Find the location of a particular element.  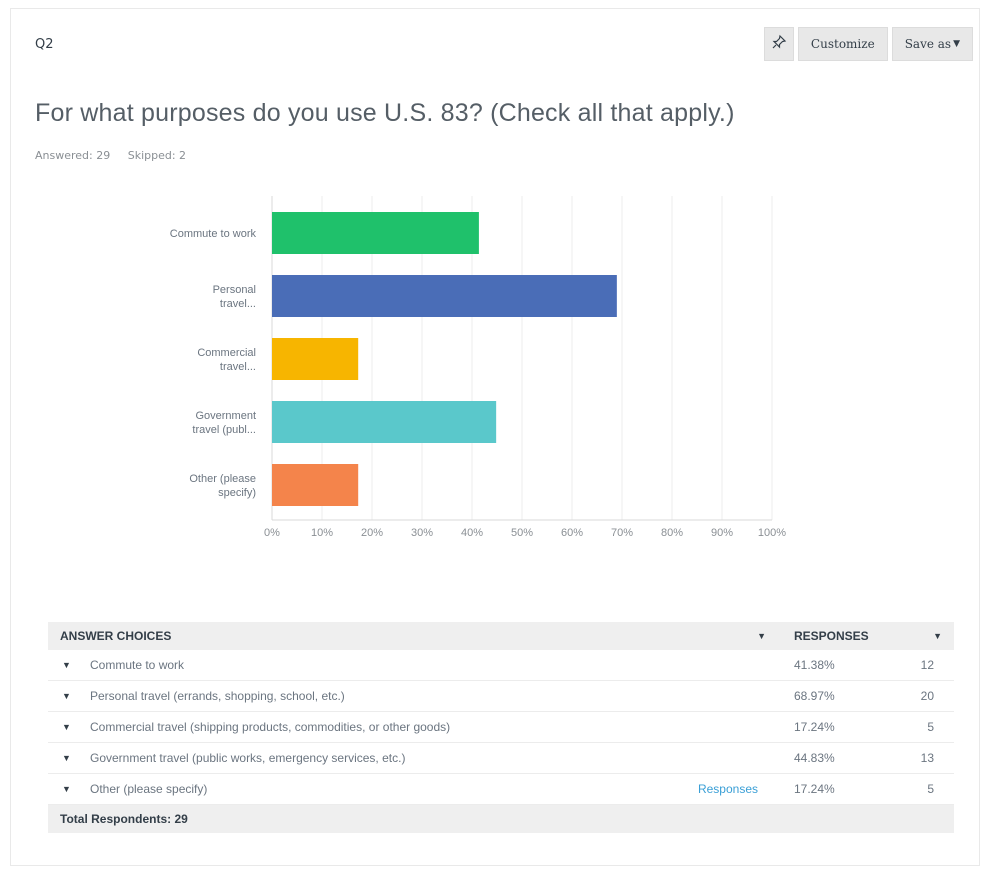

answer-choice-text: Other (please specify) is located at coordinates (149, 789).